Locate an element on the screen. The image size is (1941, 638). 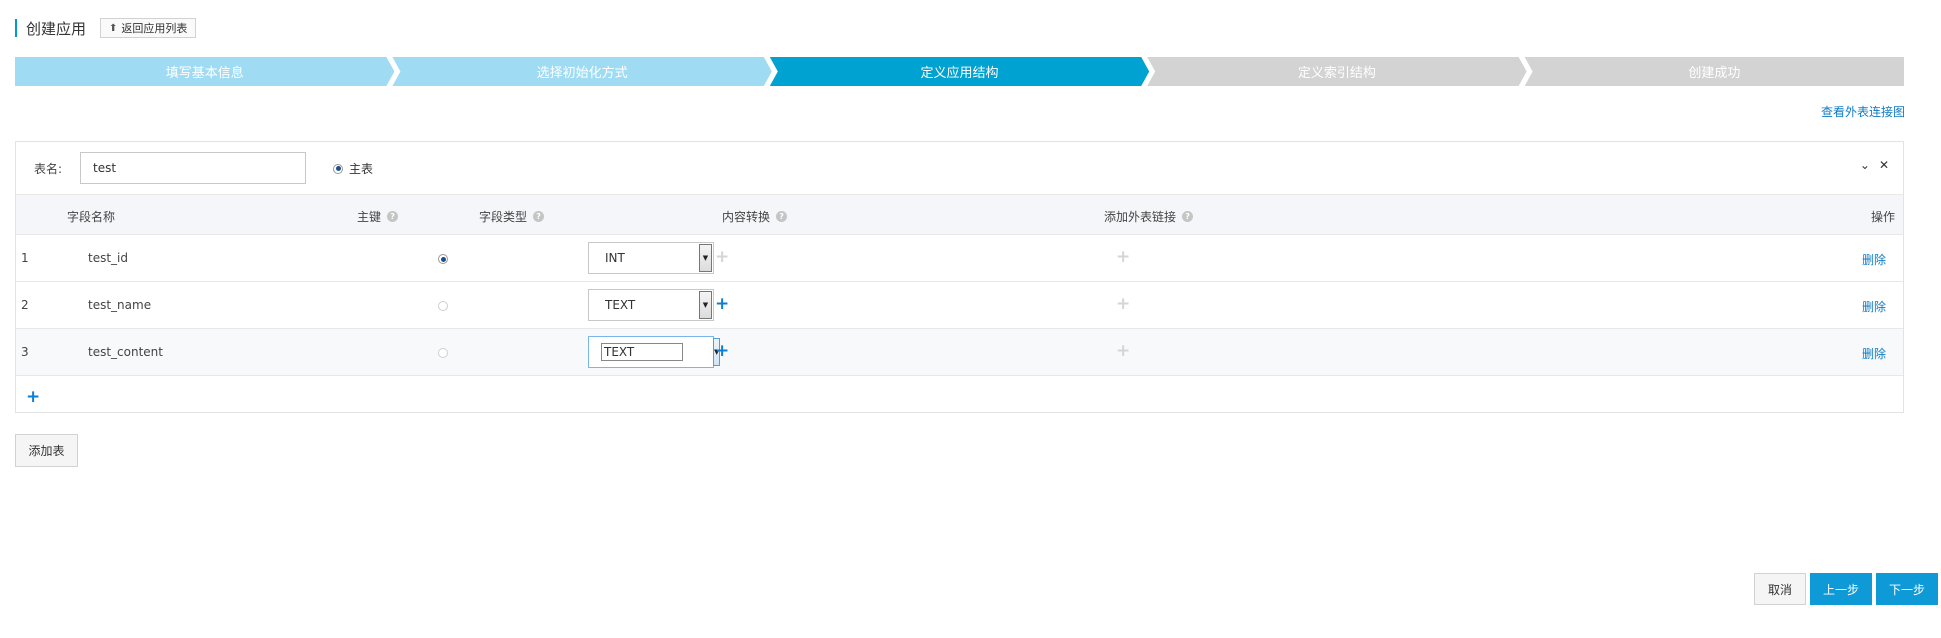
view-fk-diagram-link: 查看外表连接图 is located at coordinates (1863, 111).